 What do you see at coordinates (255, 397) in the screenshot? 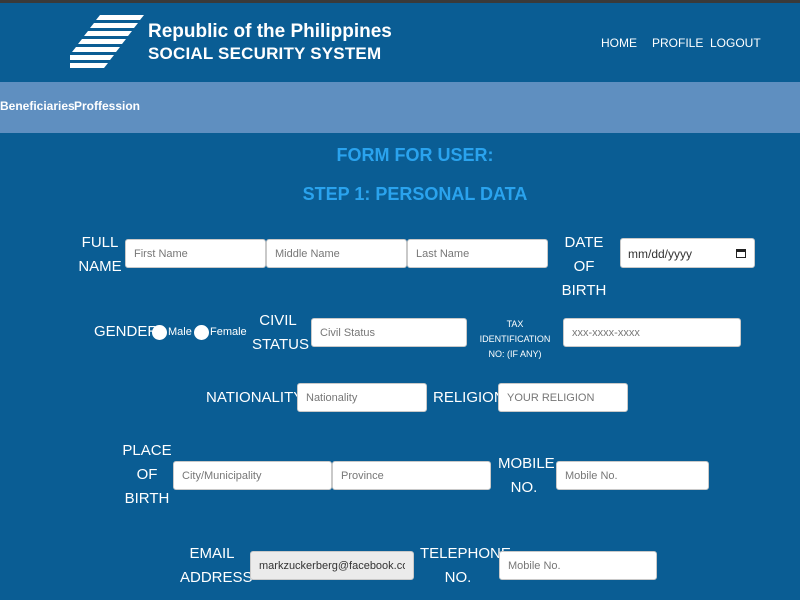
I see `nationality-label: NATIONALITY` at bounding box center [255, 397].